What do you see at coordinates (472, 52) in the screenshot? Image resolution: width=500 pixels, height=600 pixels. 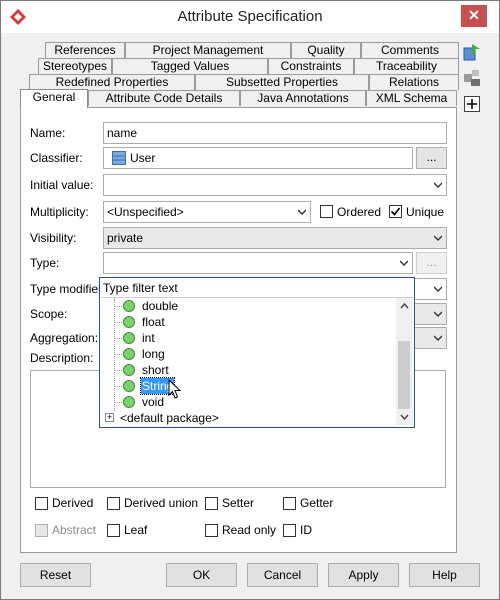 I see `export-icon` at bounding box center [472, 52].